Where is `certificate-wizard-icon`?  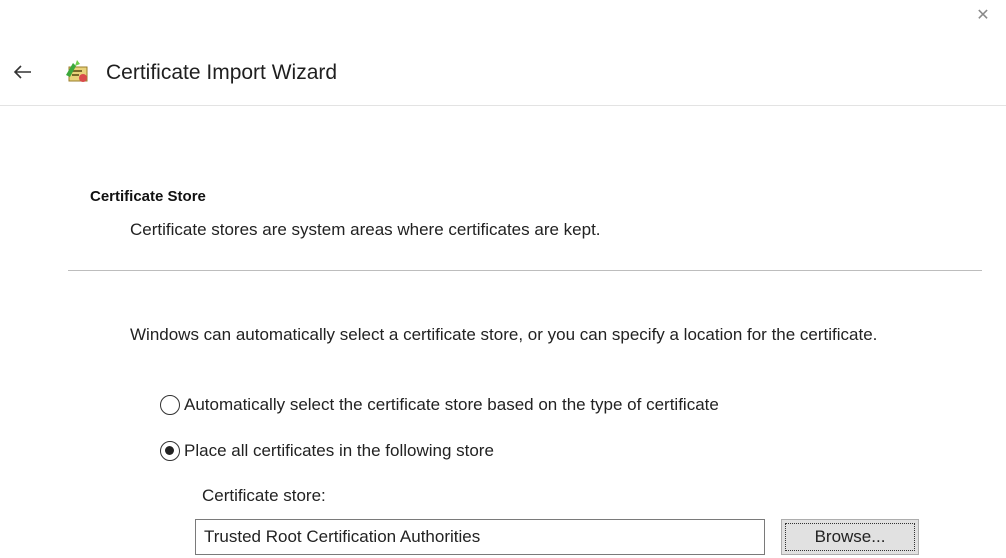
certificate-wizard-icon is located at coordinates (77, 71).